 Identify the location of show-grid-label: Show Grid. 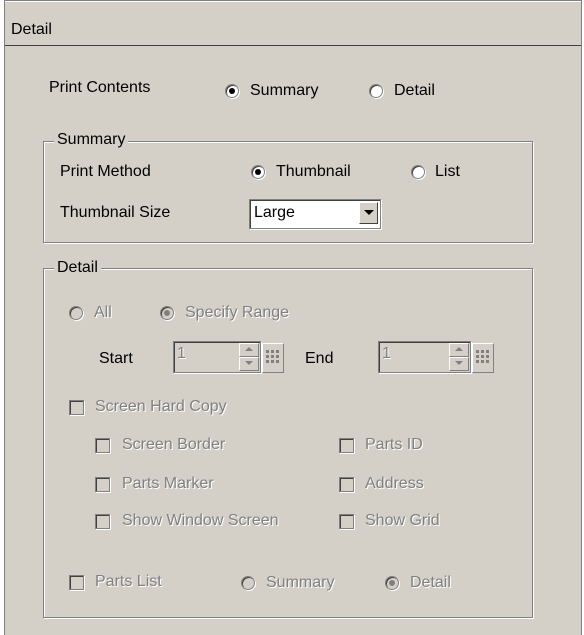
(402, 521).